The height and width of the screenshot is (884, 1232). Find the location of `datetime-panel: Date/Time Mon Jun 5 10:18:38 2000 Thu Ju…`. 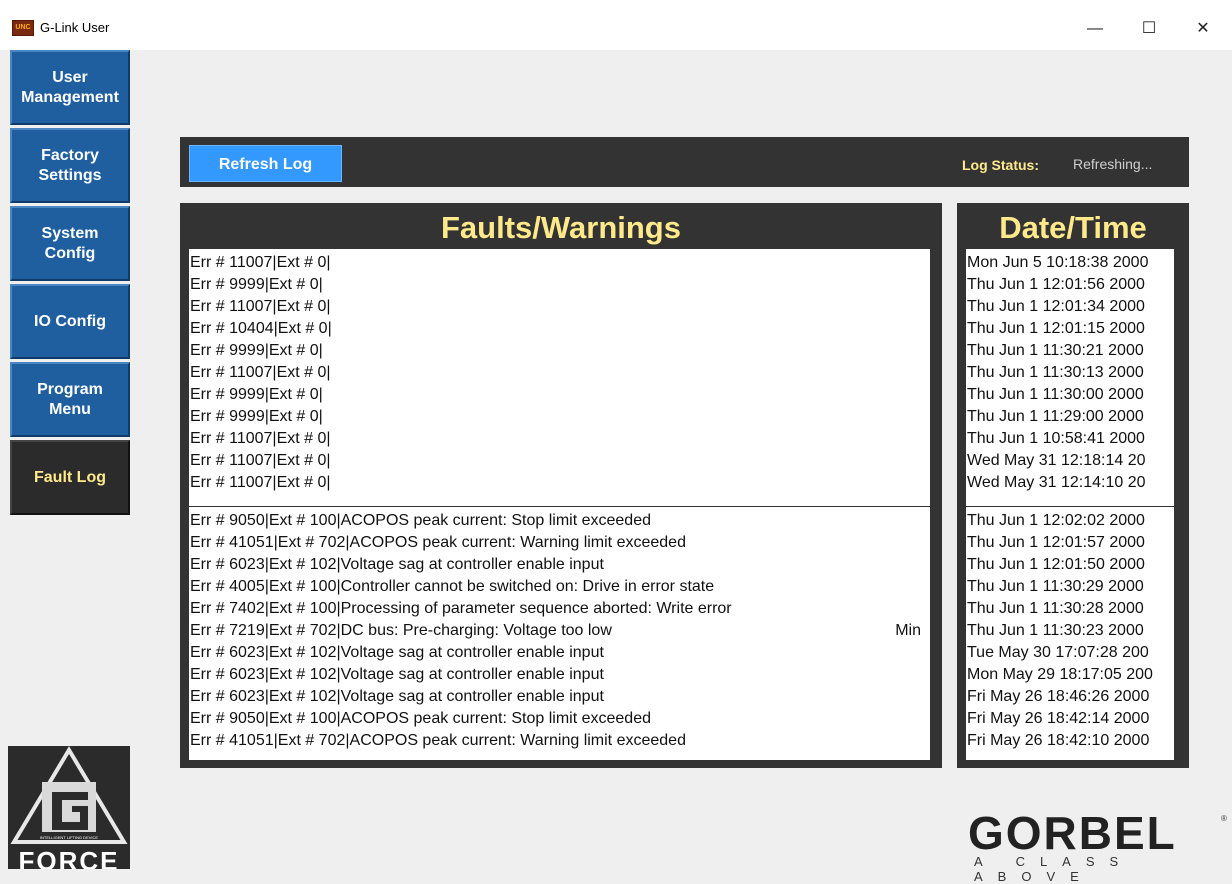

datetime-panel: Date/Time Mon Jun 5 10:18:38 2000 Thu Ju… is located at coordinates (1073, 485).